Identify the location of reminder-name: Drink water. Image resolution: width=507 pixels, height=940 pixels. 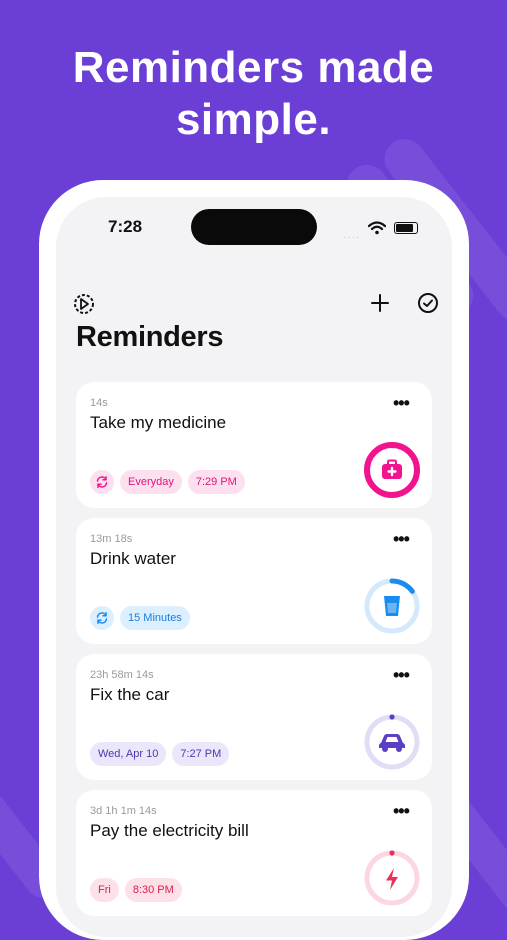
(133, 558).